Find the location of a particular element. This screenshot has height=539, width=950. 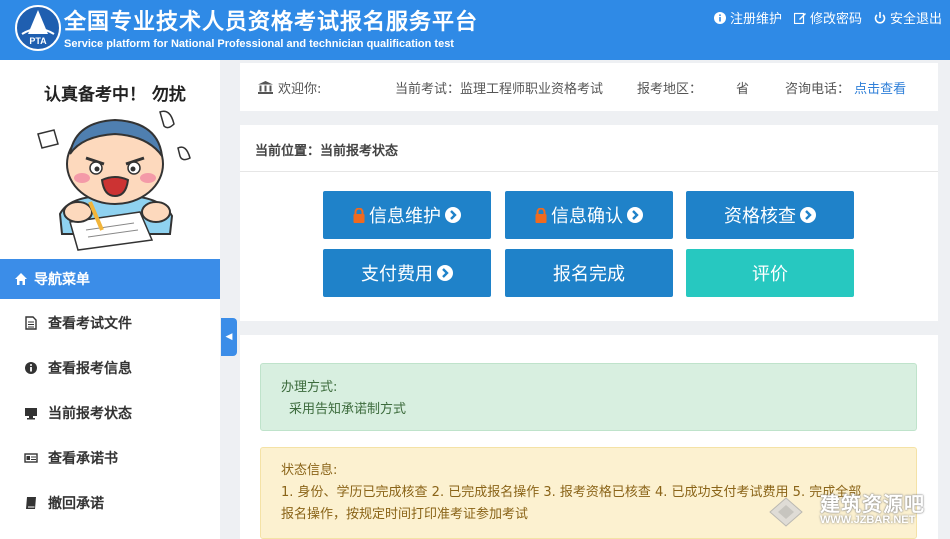

step-label: 信息确认 is located at coordinates (587, 216).